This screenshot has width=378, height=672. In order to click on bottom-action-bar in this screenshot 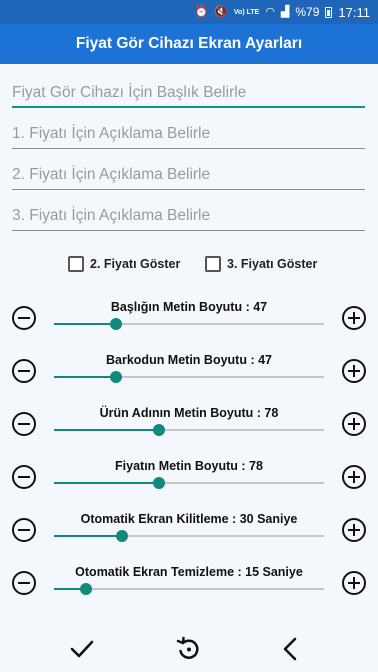, I will do `click(189, 648)`.